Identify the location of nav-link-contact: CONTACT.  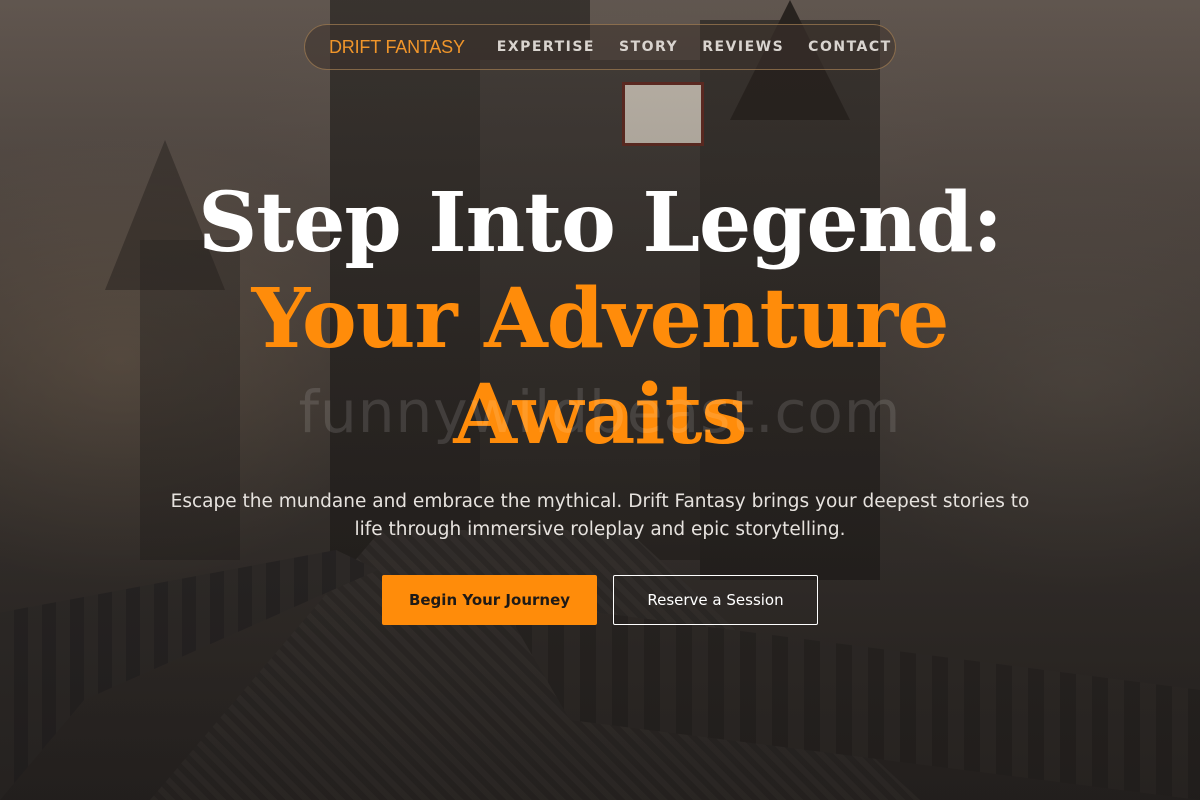
(850, 47).